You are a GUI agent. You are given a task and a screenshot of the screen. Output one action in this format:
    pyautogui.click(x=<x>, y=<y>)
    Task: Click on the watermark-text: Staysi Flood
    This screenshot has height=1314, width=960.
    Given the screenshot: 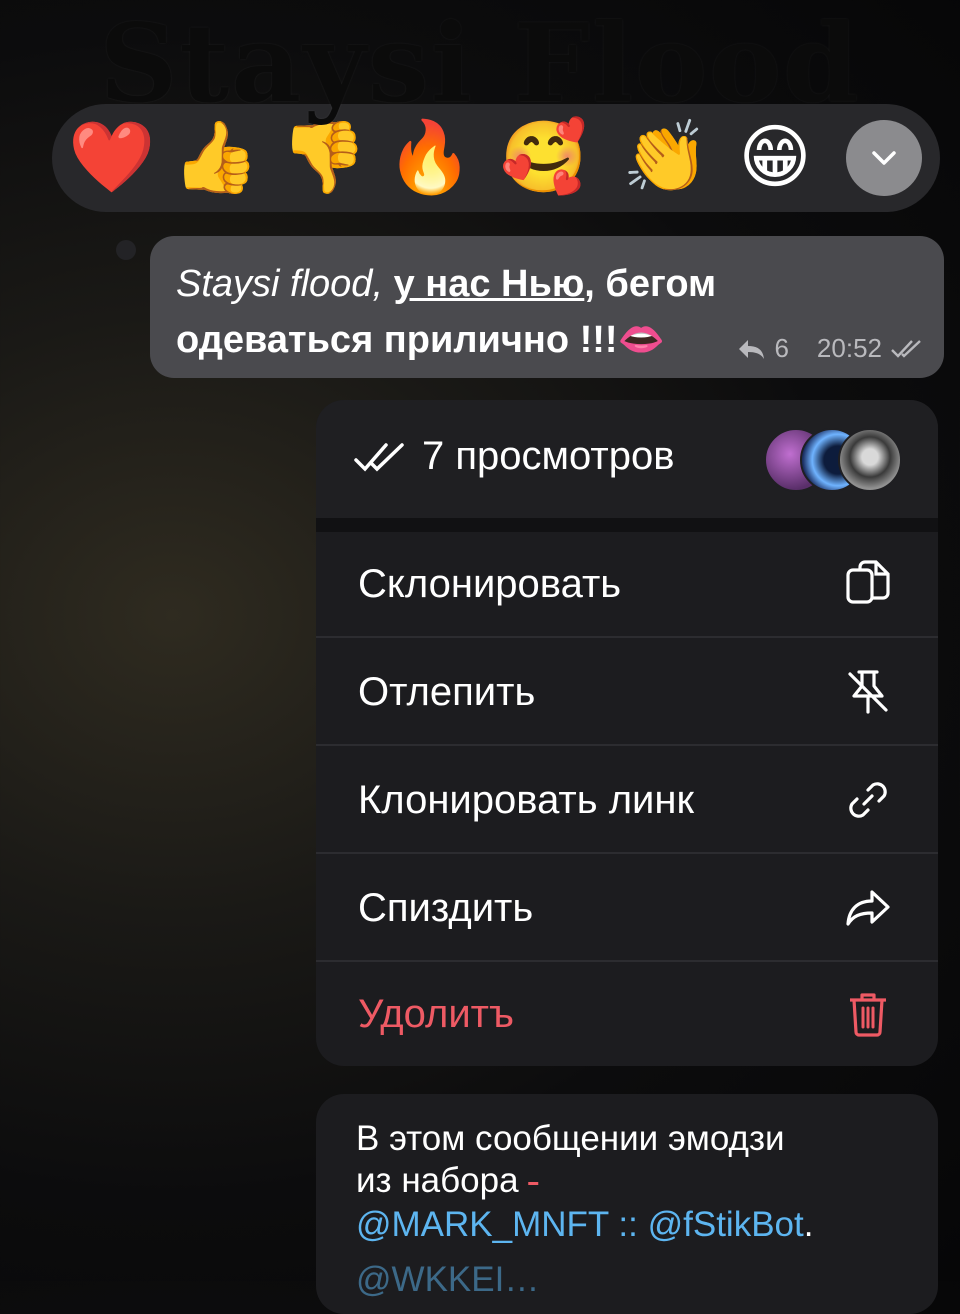 What is the action you would take?
    pyautogui.click(x=480, y=64)
    